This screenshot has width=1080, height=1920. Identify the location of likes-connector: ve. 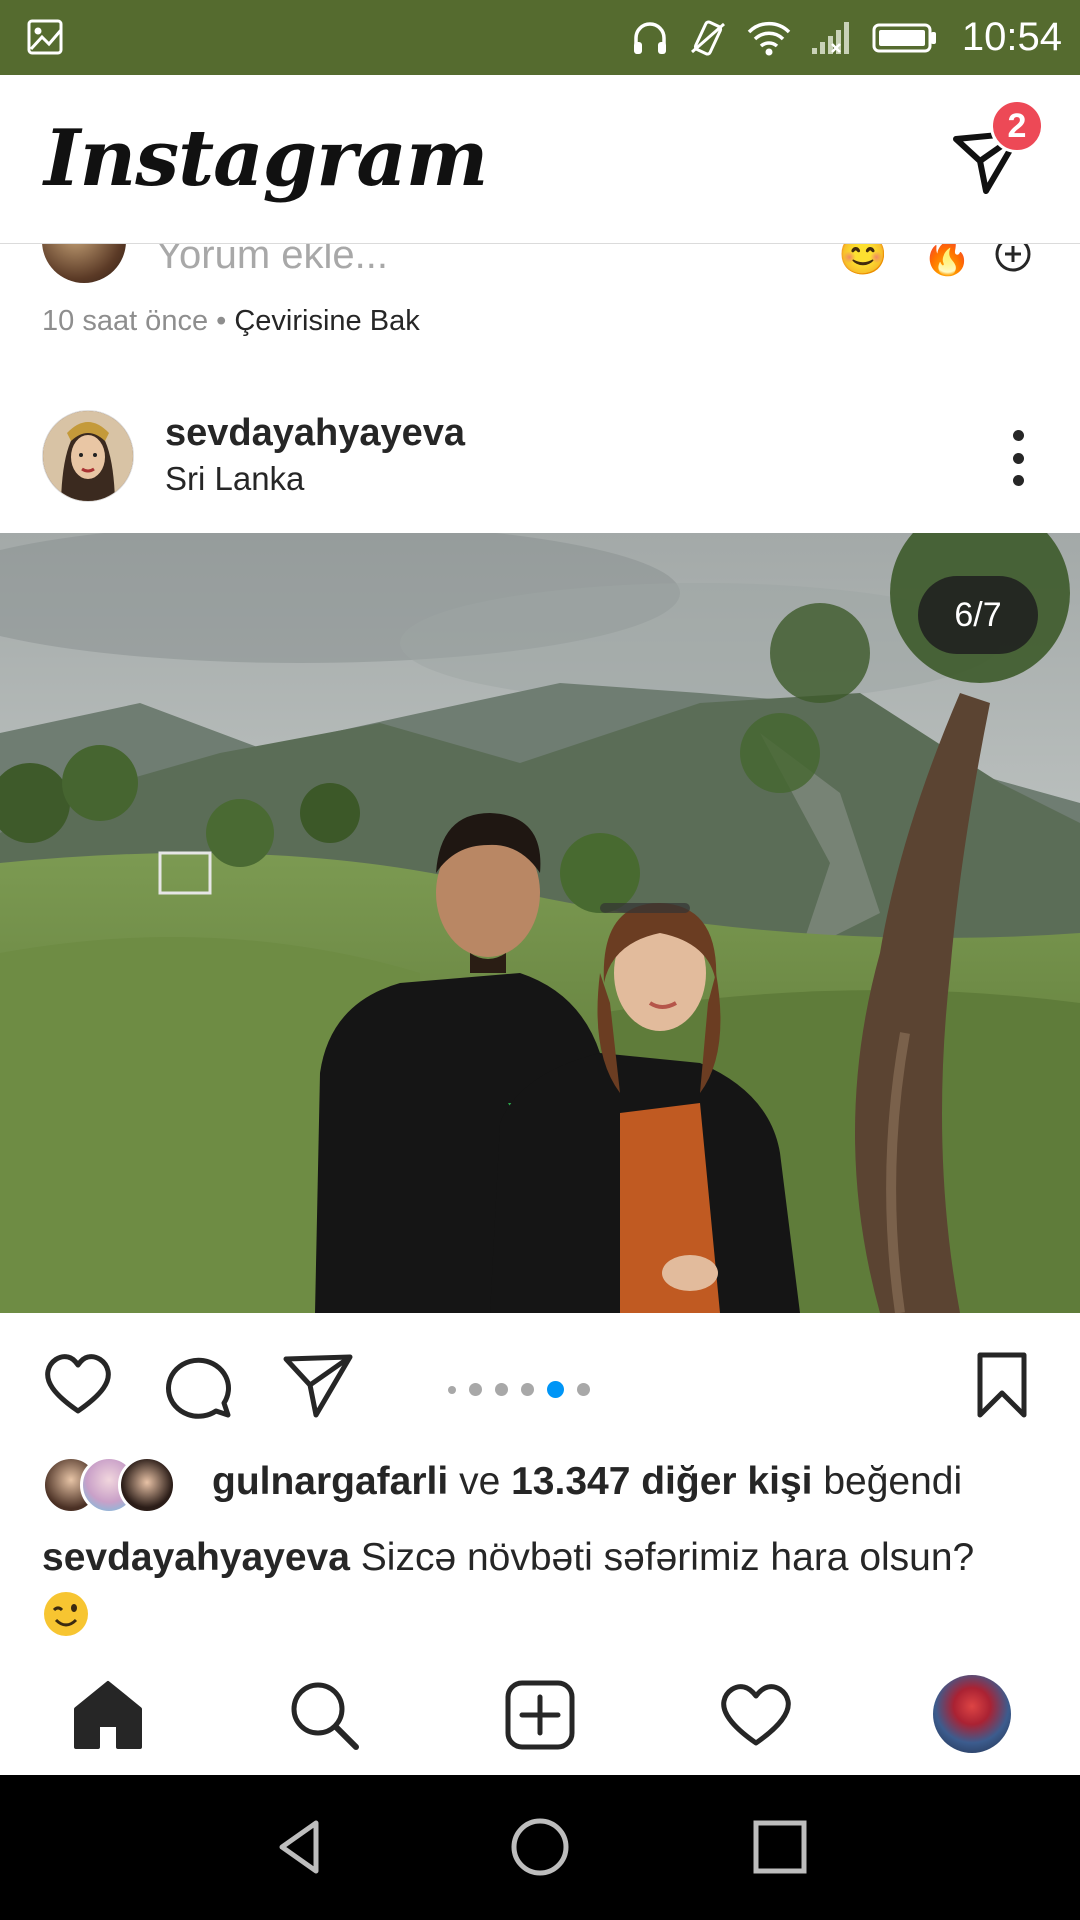
(480, 1481).